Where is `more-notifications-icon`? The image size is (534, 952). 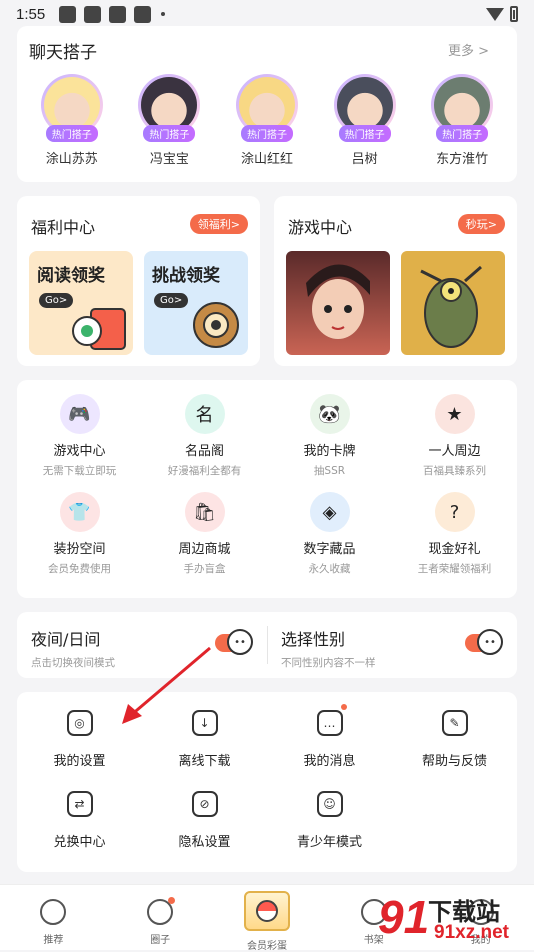 more-notifications-icon is located at coordinates (163, 14).